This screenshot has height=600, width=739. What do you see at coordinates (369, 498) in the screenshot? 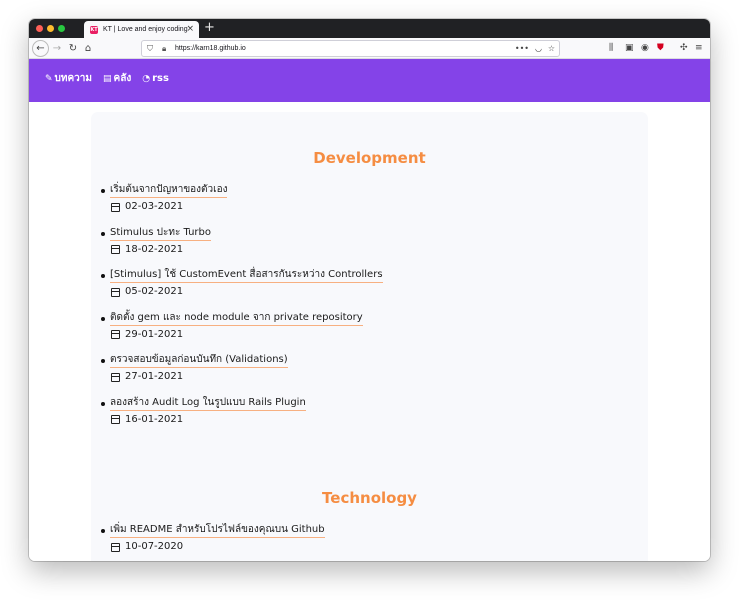
I see `section-title-technology: Technology` at bounding box center [369, 498].